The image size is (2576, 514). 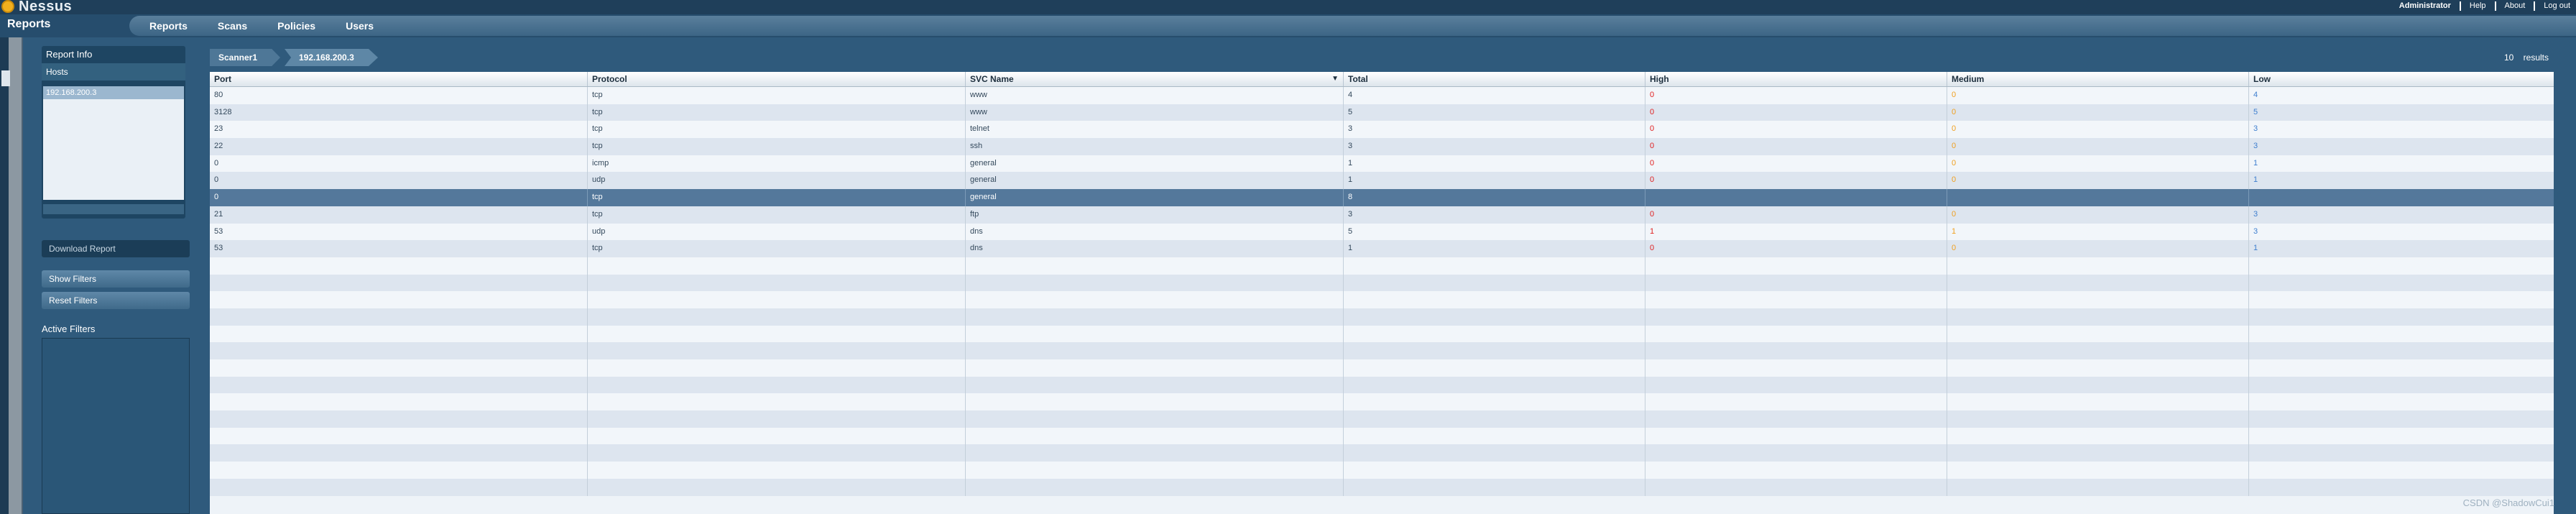 I want to click on host-item: 192.168.200.3, so click(x=114, y=92).